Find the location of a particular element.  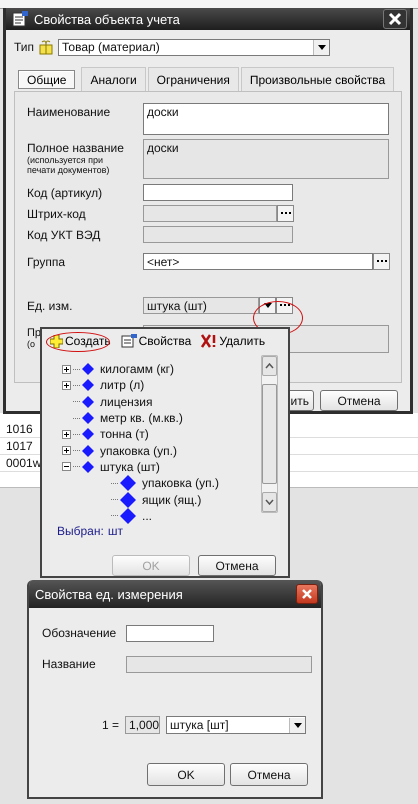

ratio-label: 1 = is located at coordinates (111, 725).